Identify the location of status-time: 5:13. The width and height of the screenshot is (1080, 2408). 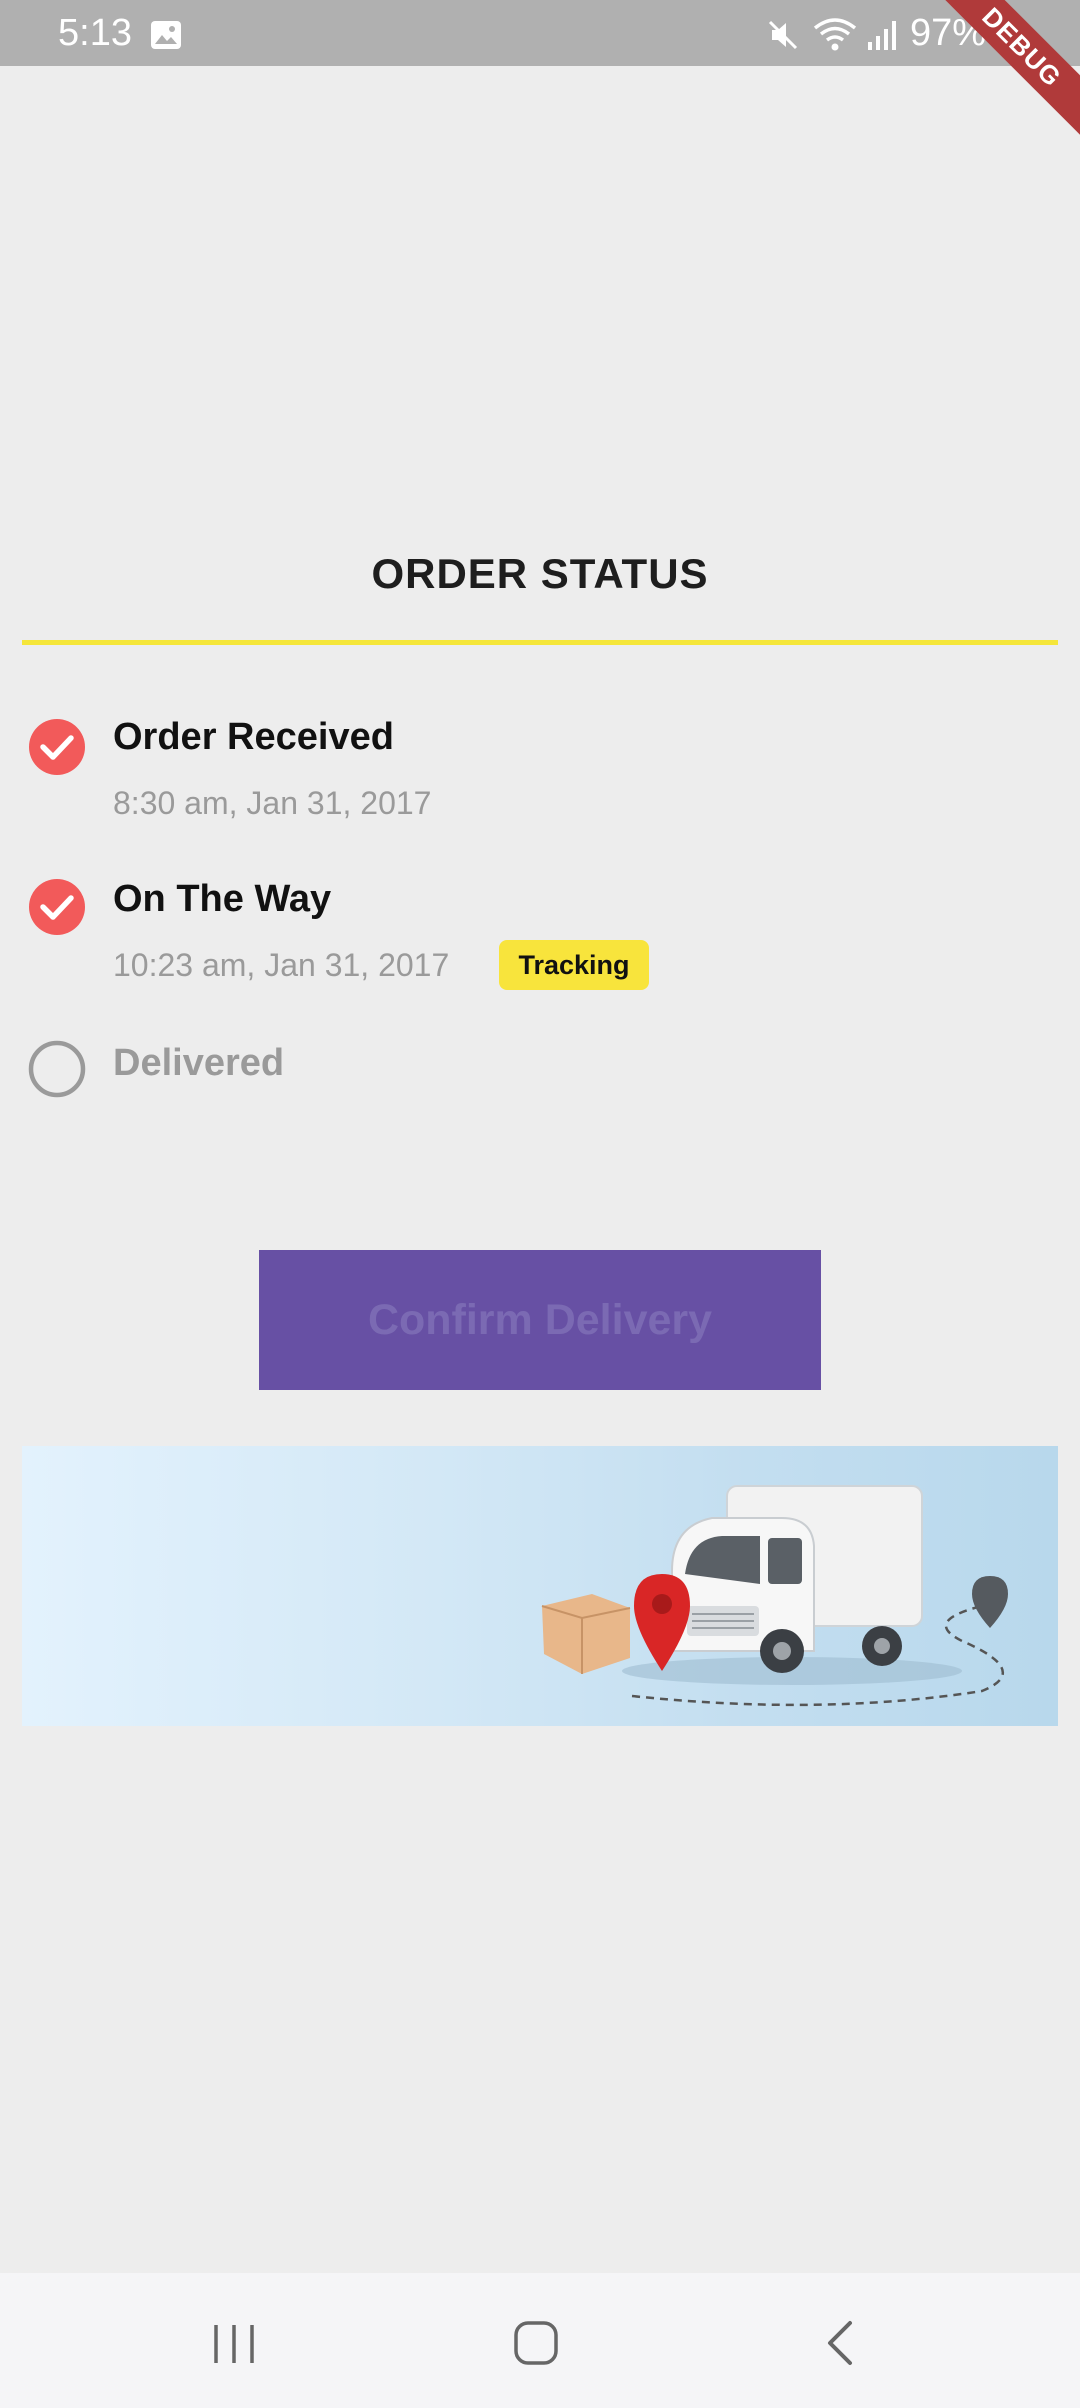
(95, 33).